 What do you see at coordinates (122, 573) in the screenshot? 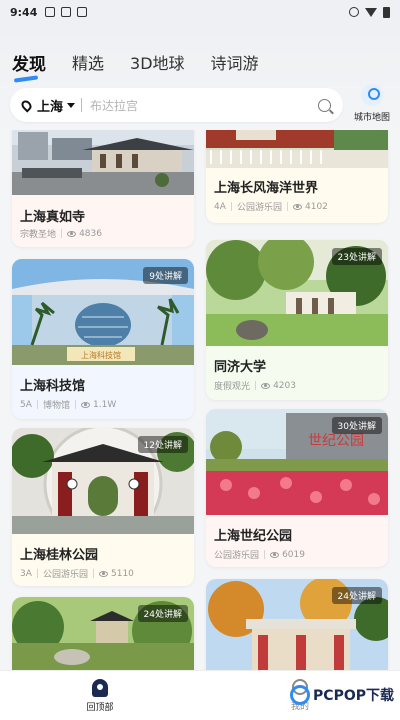
I see `view-count: 5110` at bounding box center [122, 573].